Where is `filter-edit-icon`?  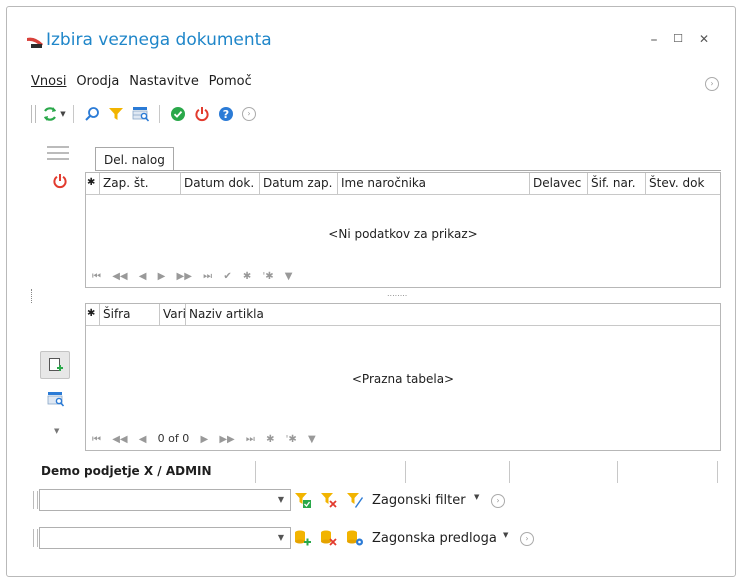 filter-edit-icon is located at coordinates (355, 500).